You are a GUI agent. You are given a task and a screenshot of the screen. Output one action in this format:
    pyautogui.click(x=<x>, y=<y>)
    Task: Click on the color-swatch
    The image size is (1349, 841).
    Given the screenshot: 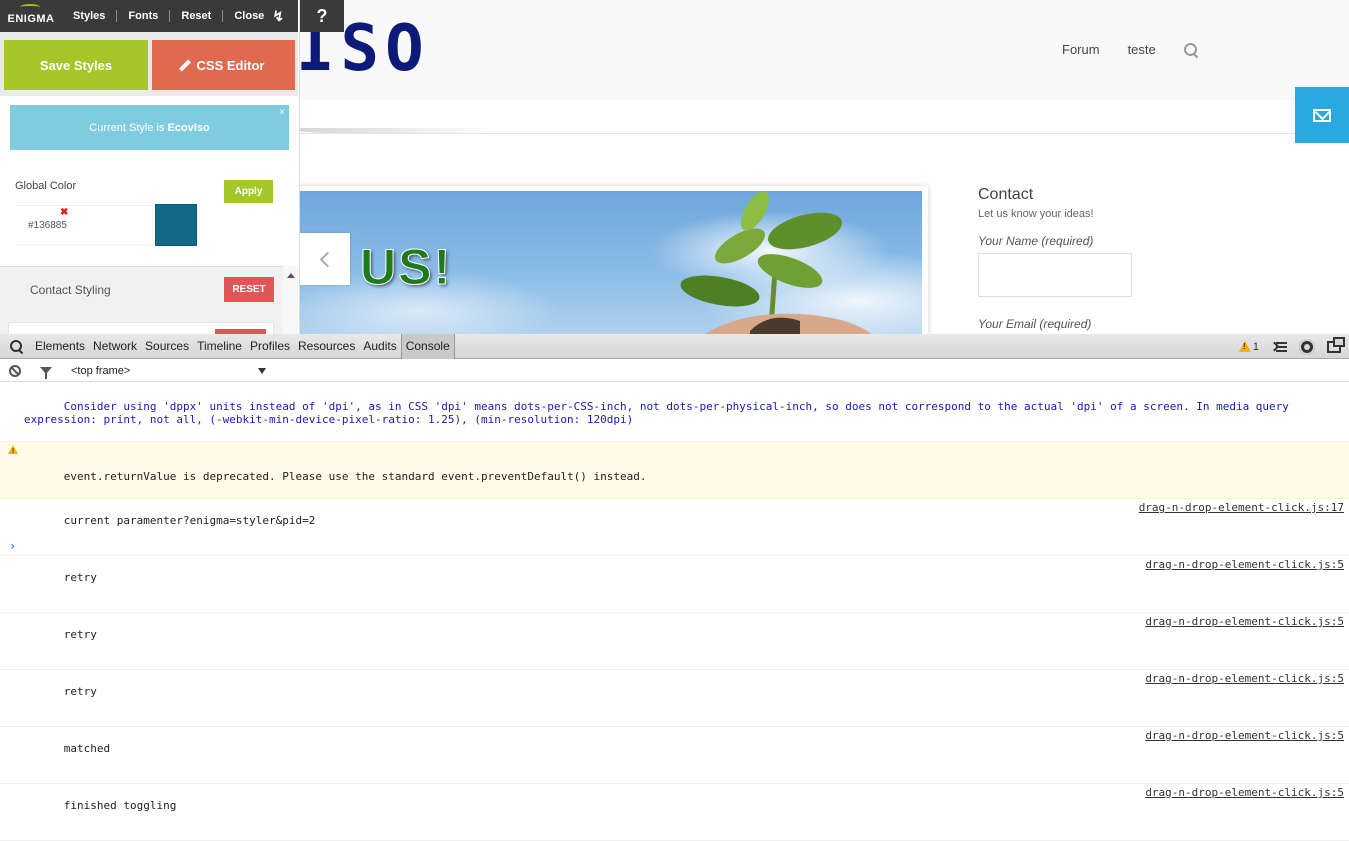 What is the action you would take?
    pyautogui.click(x=176, y=225)
    